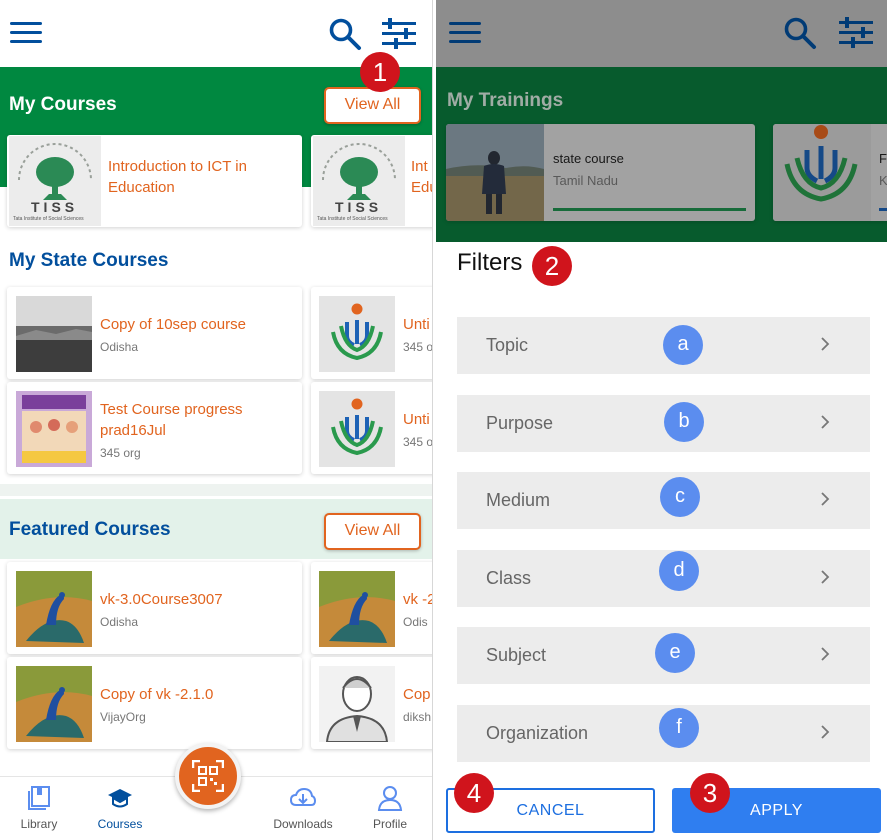 Image resolution: width=887 pixels, height=840 pixels. What do you see at coordinates (661, 121) in the screenshot?
I see `modal-scrim` at bounding box center [661, 121].